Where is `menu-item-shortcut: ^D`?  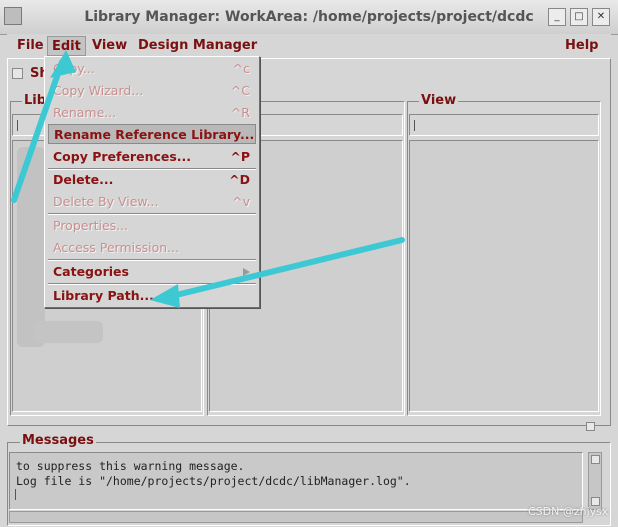 menu-item-shortcut: ^D is located at coordinates (239, 179).